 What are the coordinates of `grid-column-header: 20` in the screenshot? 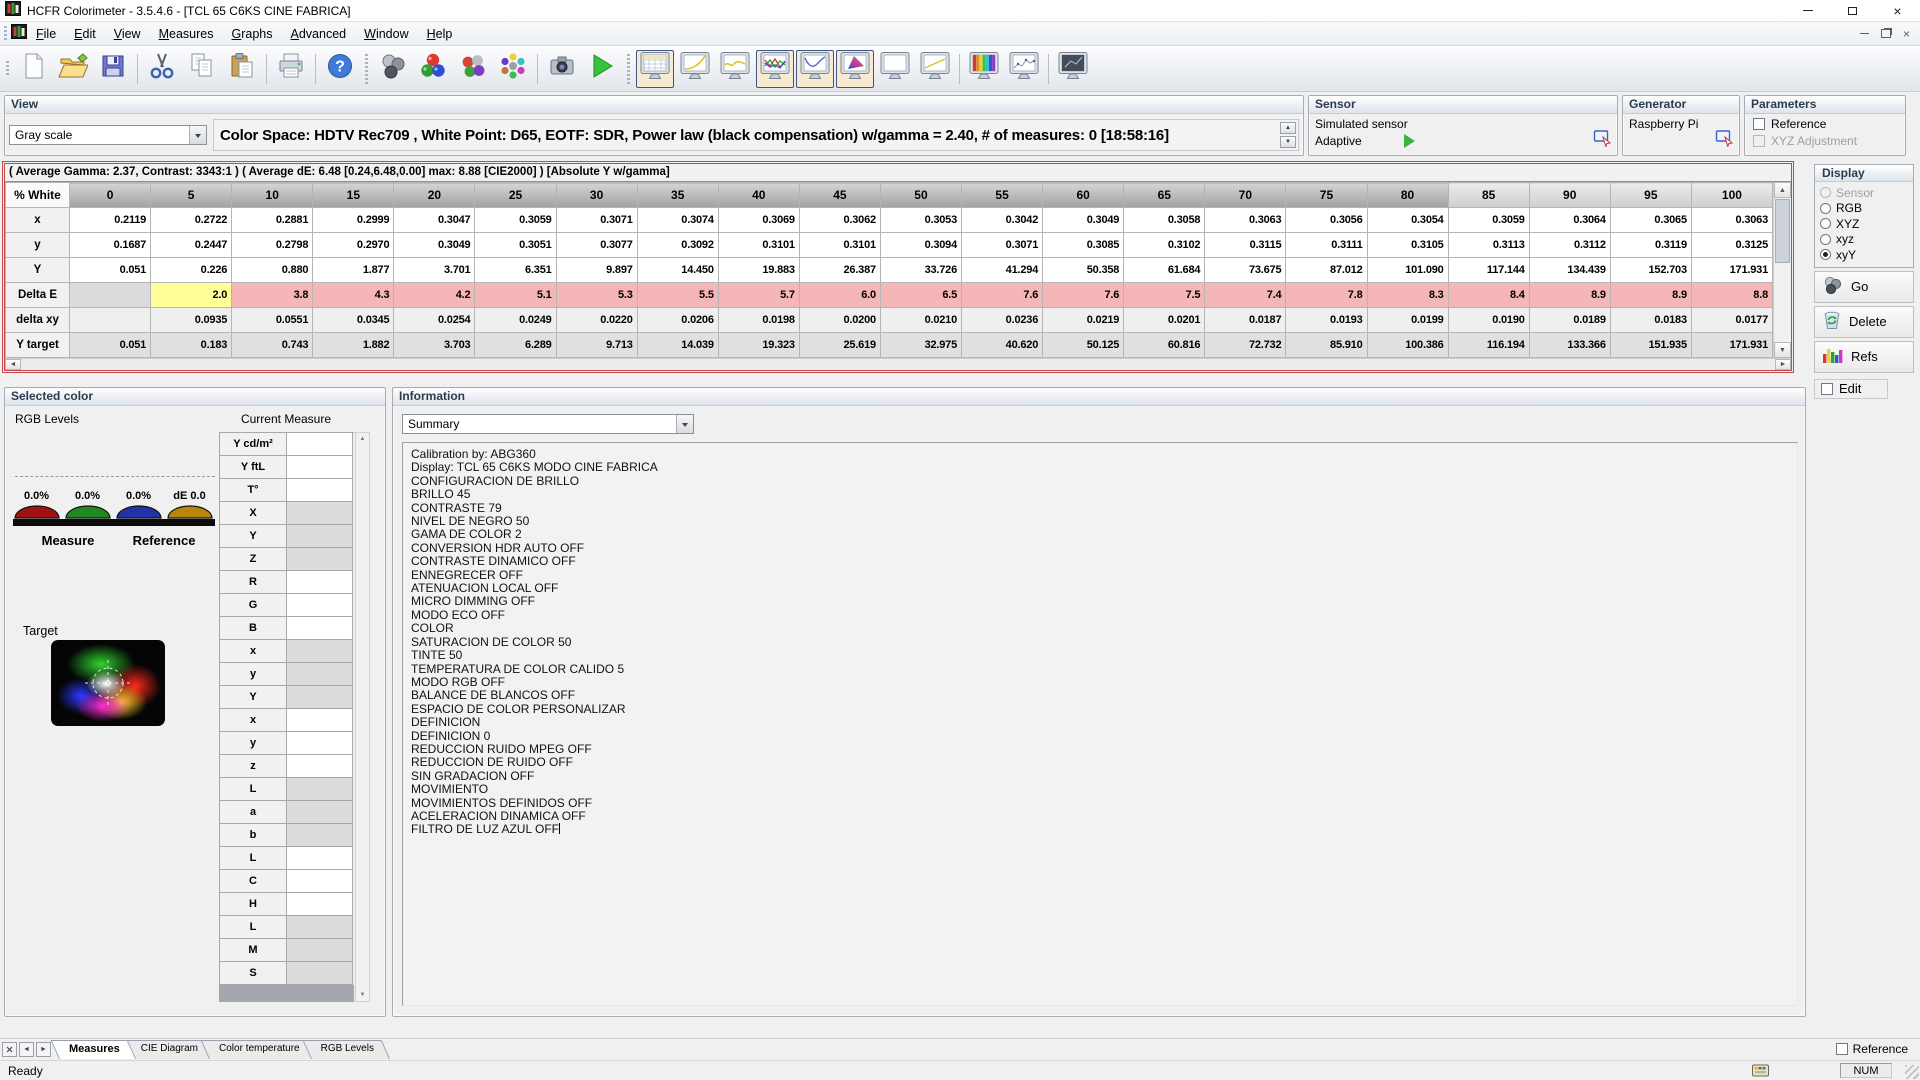 It's located at (434, 195).